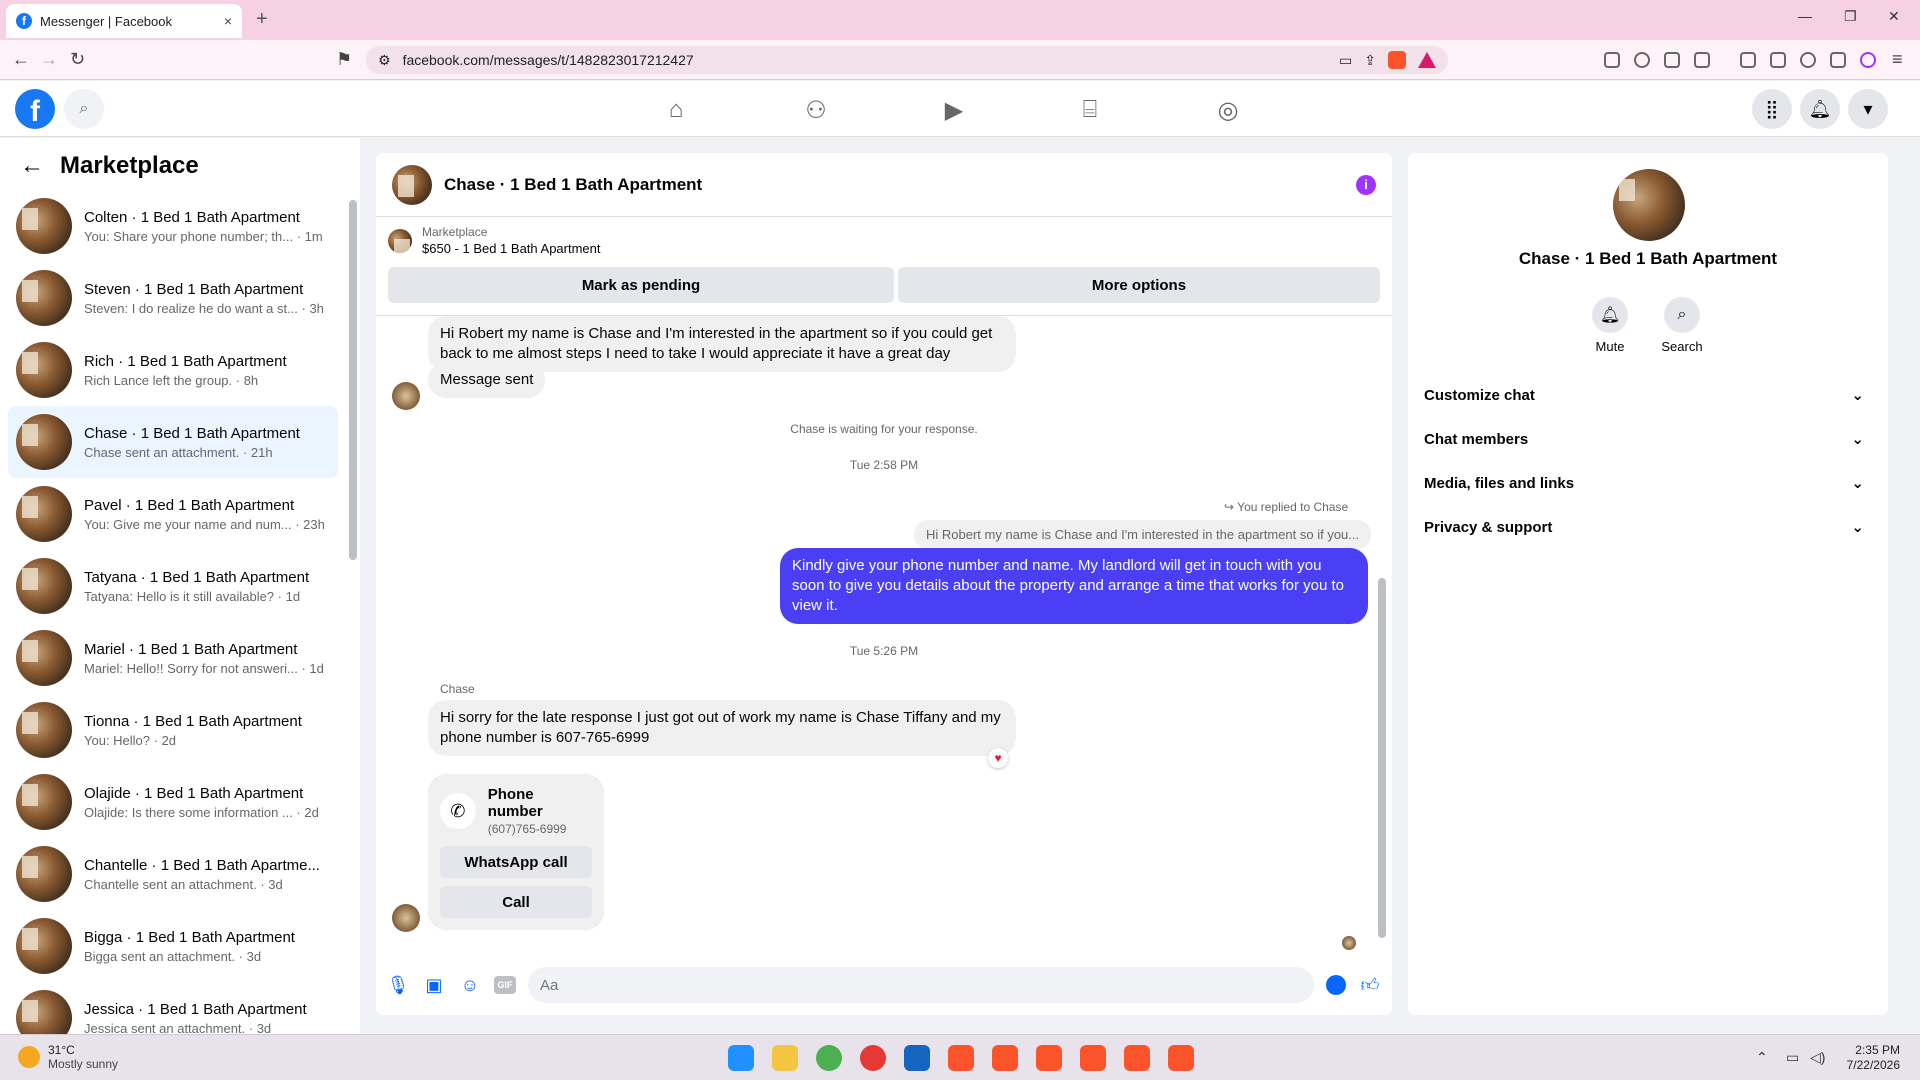 Image resolution: width=1920 pixels, height=1080 pixels. What do you see at coordinates (816, 110) in the screenshot?
I see `friends-icon: ⚇` at bounding box center [816, 110].